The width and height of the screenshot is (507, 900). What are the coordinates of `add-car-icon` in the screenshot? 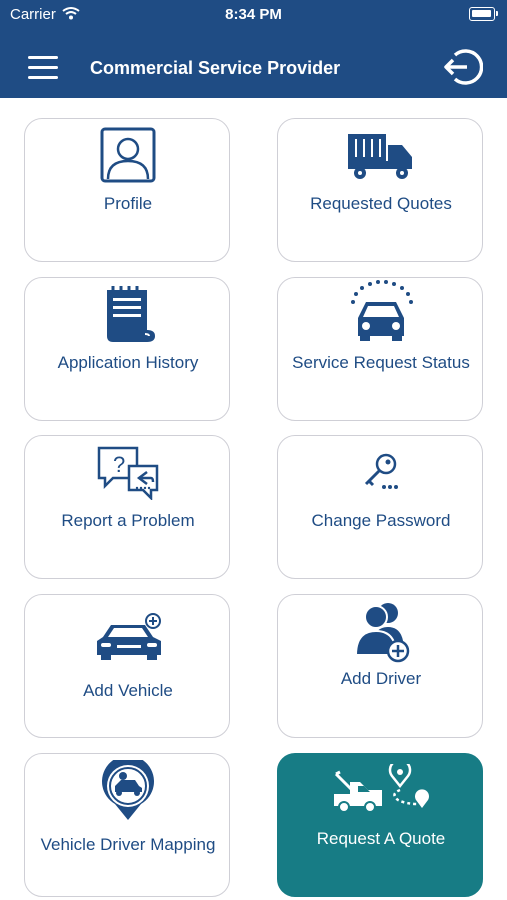 It's located at (129, 636).